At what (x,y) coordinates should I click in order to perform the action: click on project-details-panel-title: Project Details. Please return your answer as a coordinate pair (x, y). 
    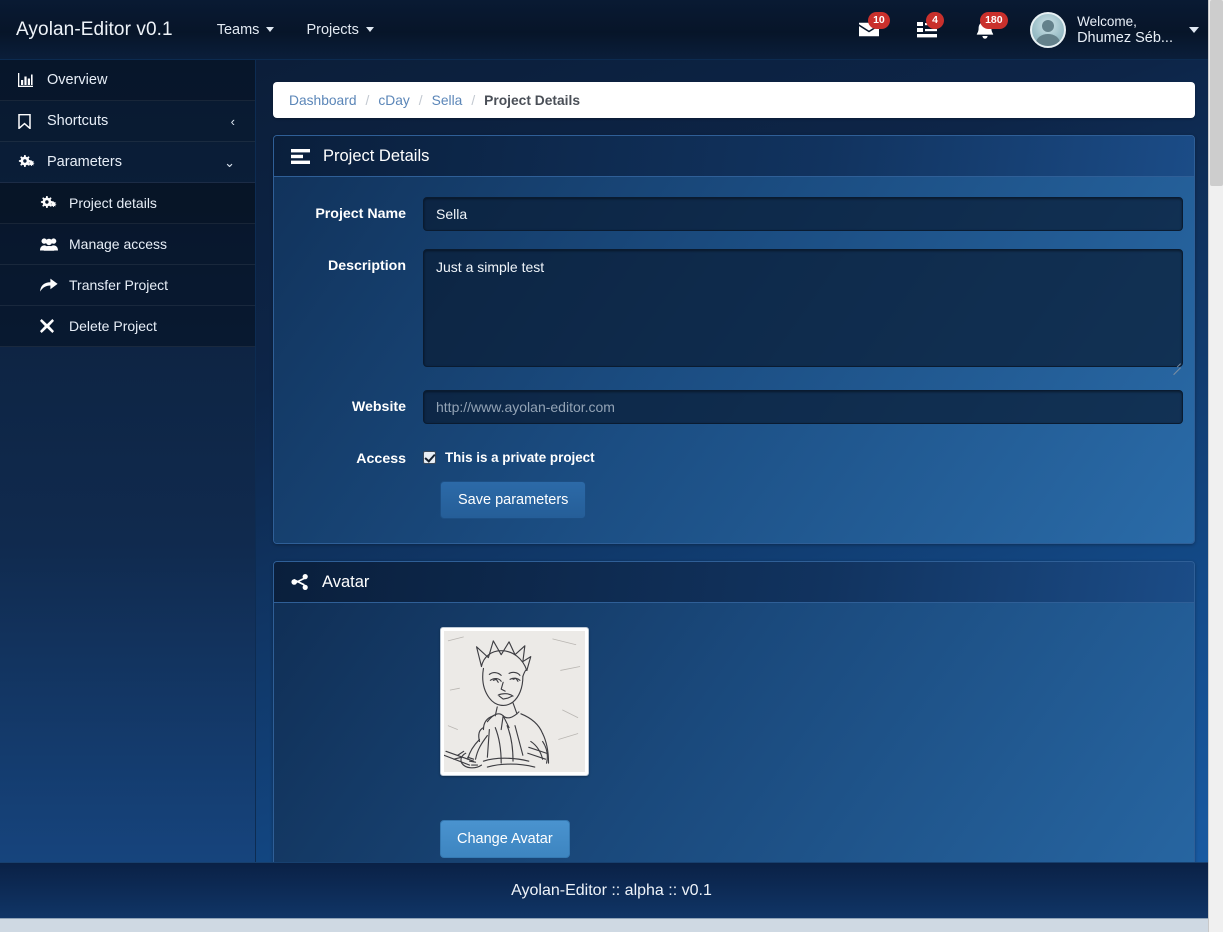
    Looking at the image, I should click on (376, 155).